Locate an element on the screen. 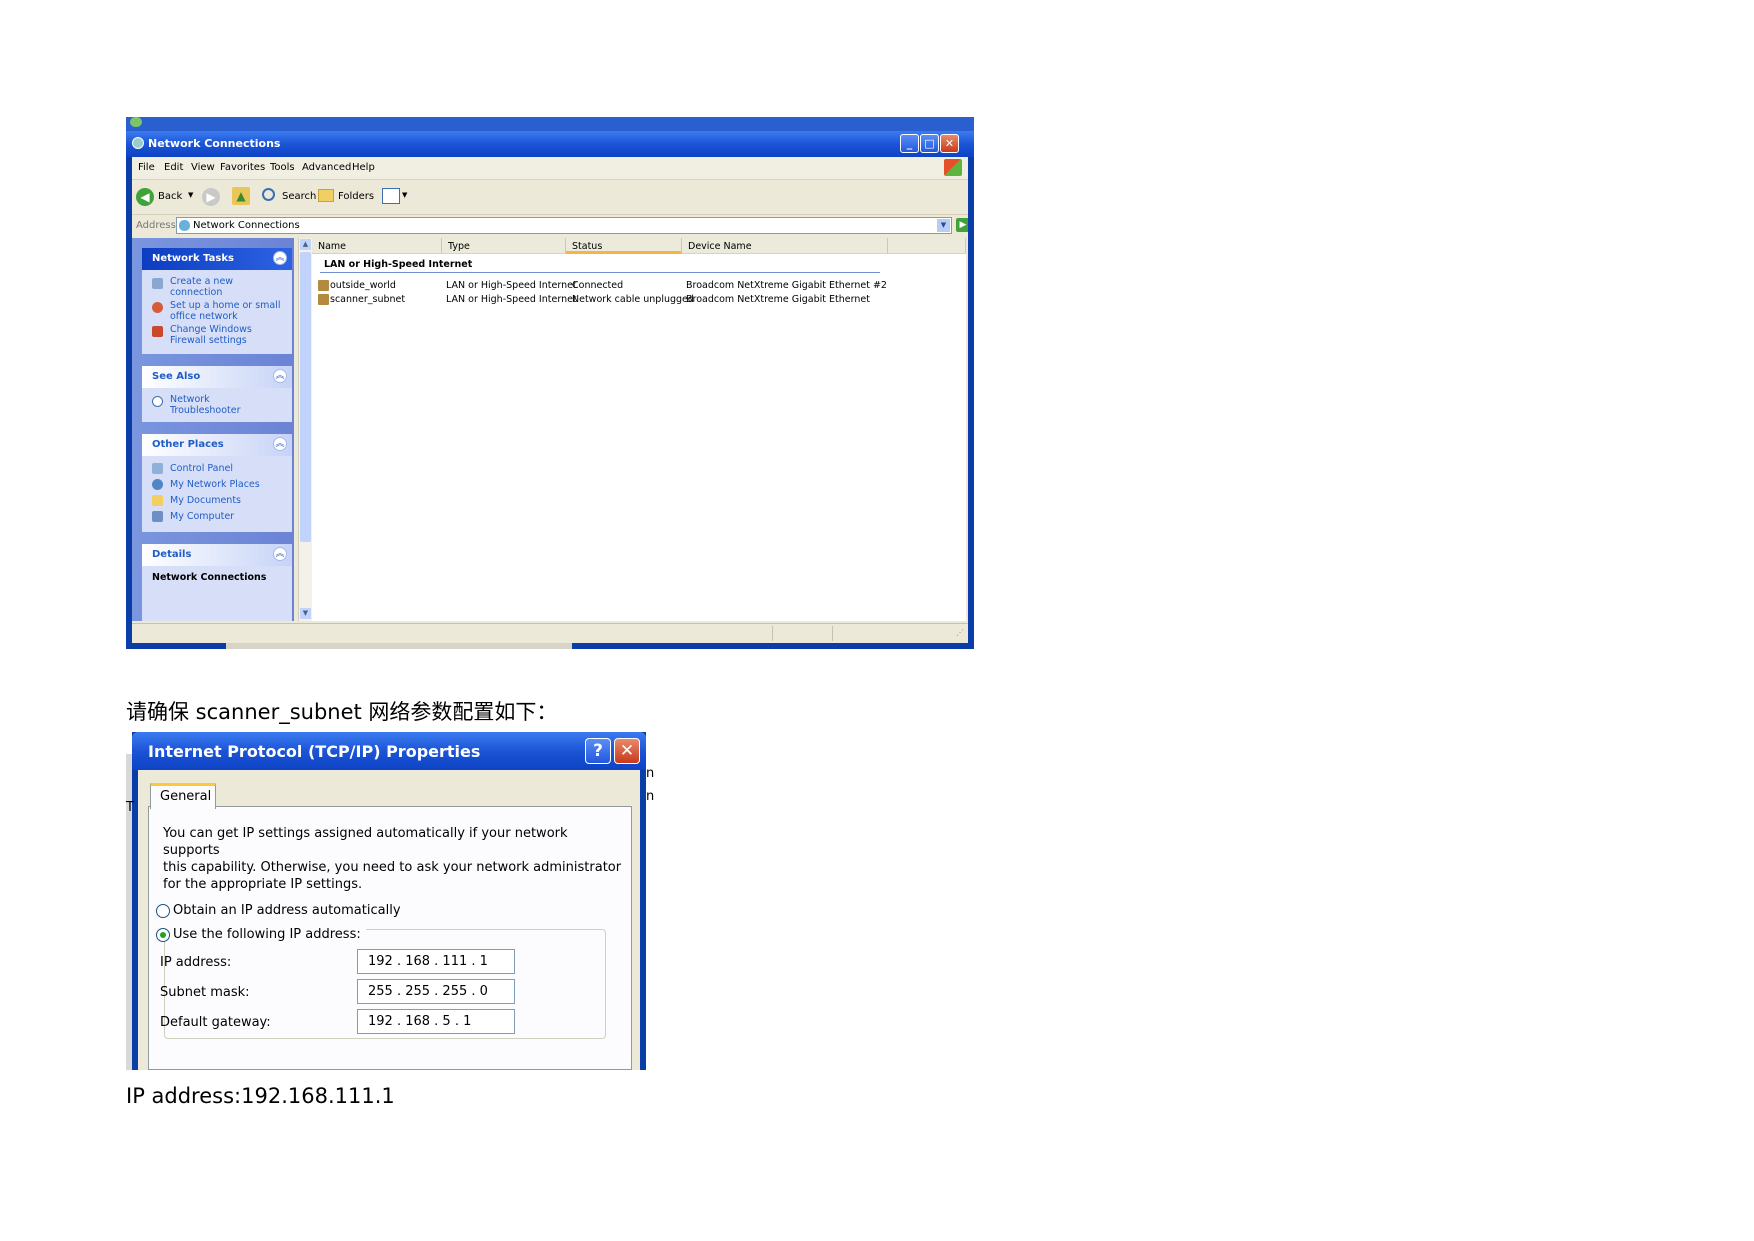  subnet-mask-input: 255 . 255 . 255 . 0 is located at coordinates (436, 991).